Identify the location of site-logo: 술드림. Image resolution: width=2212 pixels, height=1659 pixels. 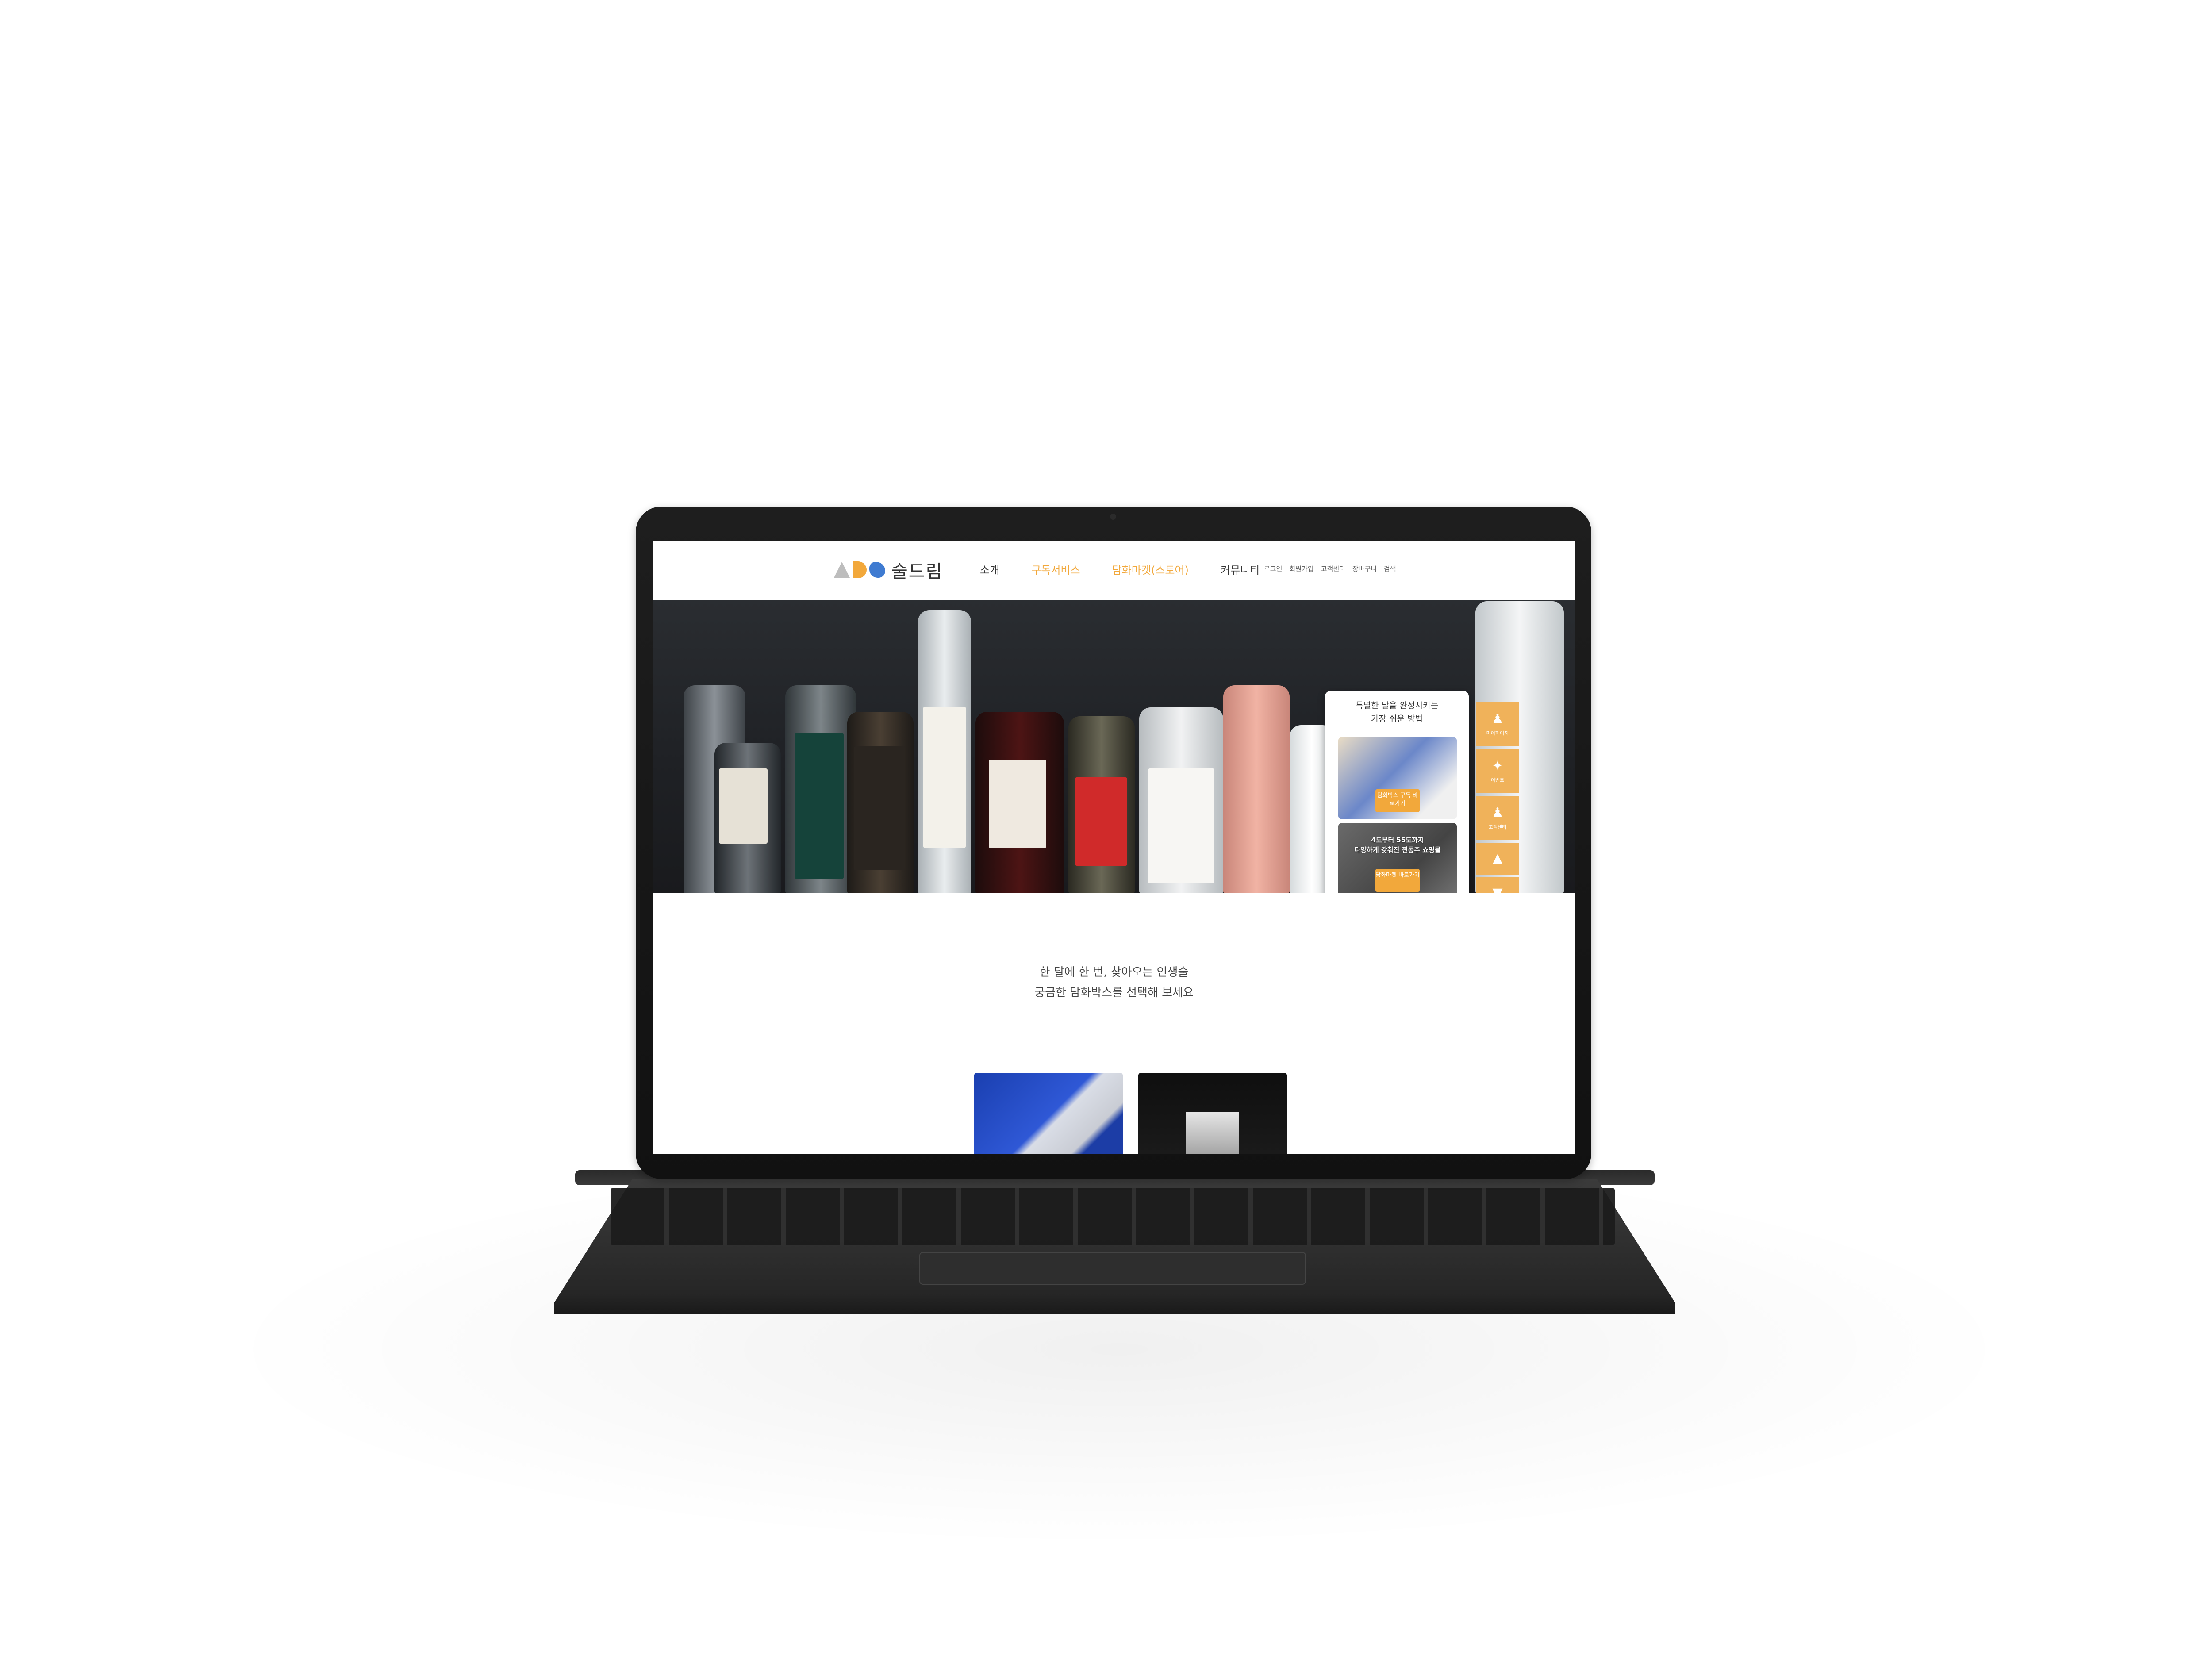
(889, 571).